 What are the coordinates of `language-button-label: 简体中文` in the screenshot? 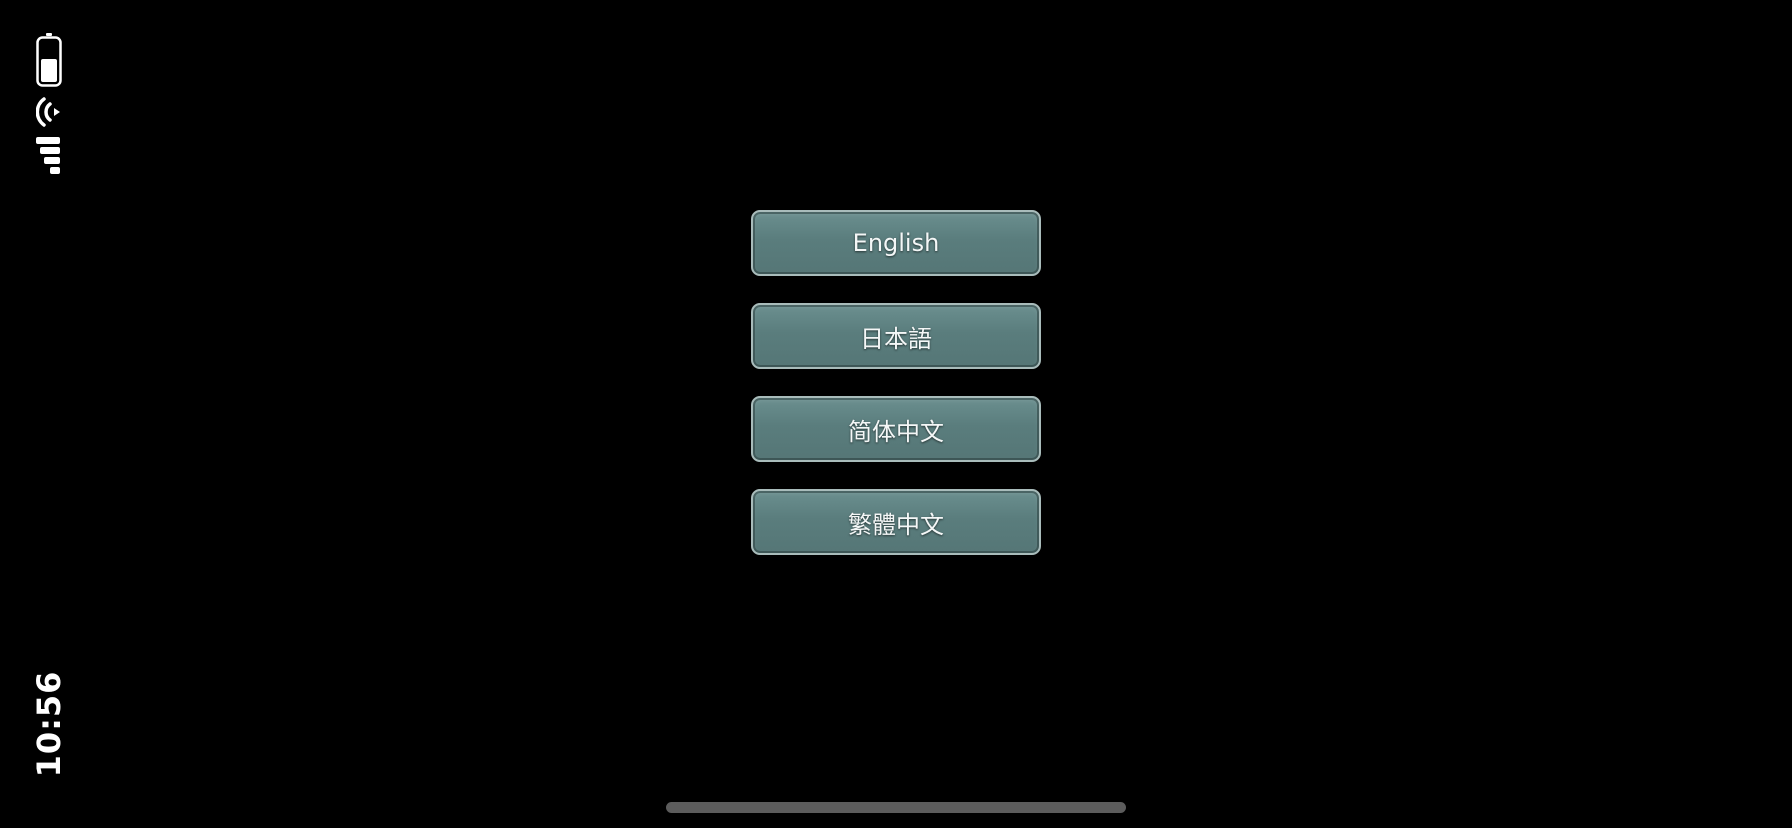 It's located at (896, 431).